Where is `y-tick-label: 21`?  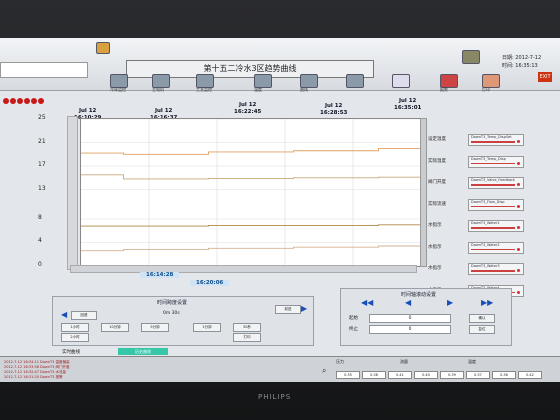 y-tick-label: 21 is located at coordinates (42, 141).